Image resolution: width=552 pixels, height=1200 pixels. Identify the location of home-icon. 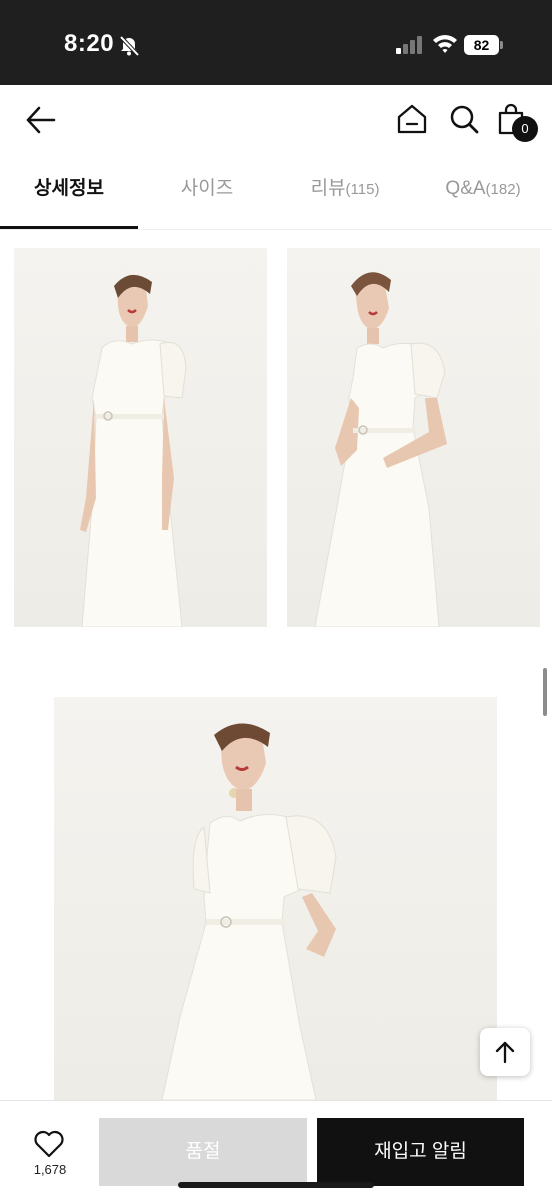
(412, 119).